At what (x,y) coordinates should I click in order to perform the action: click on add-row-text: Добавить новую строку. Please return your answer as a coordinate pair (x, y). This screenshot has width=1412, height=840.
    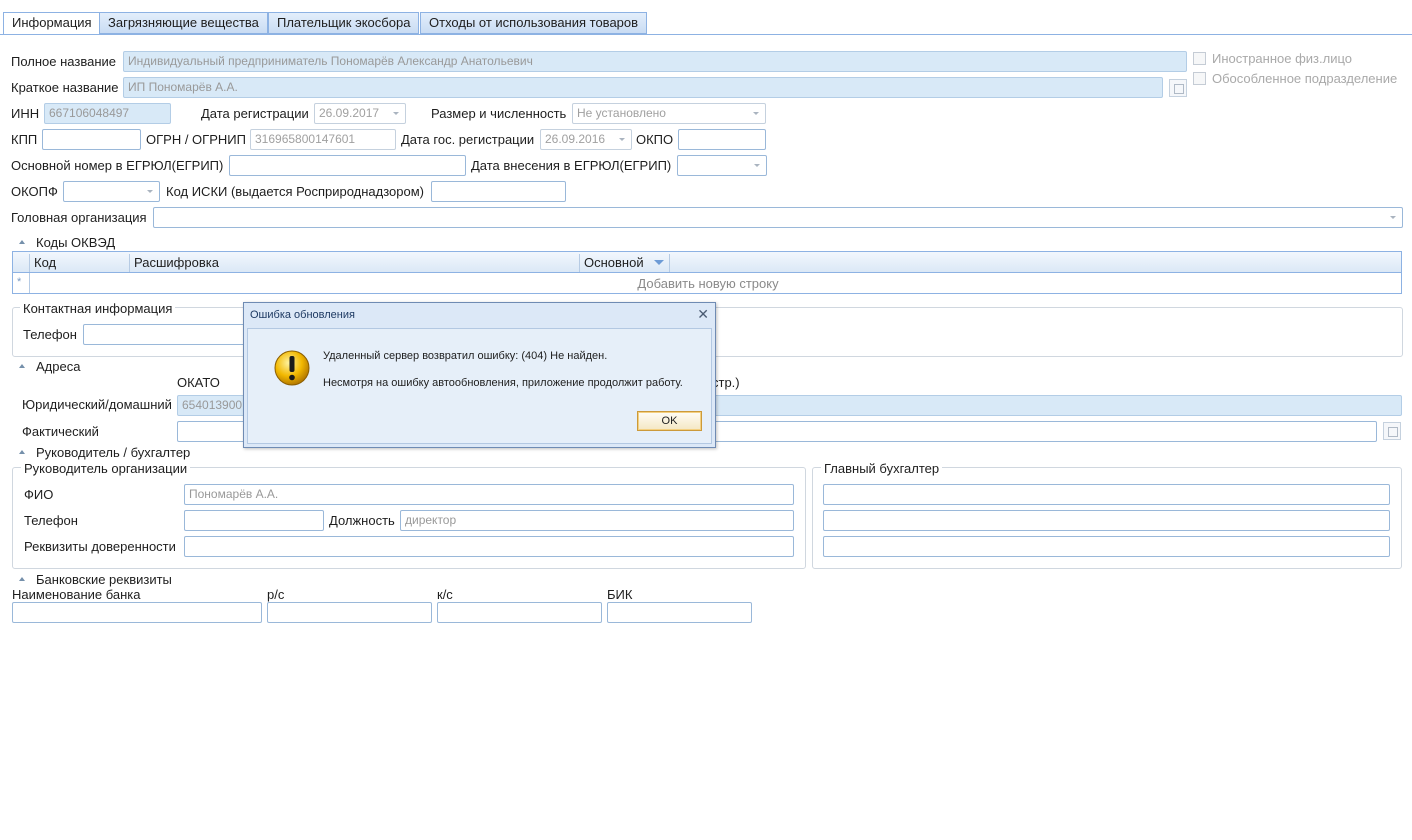
    Looking at the image, I should click on (708, 283).